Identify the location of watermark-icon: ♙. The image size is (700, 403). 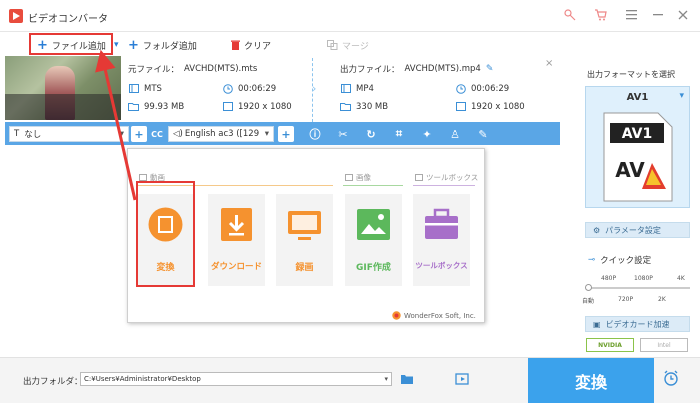
(455, 134).